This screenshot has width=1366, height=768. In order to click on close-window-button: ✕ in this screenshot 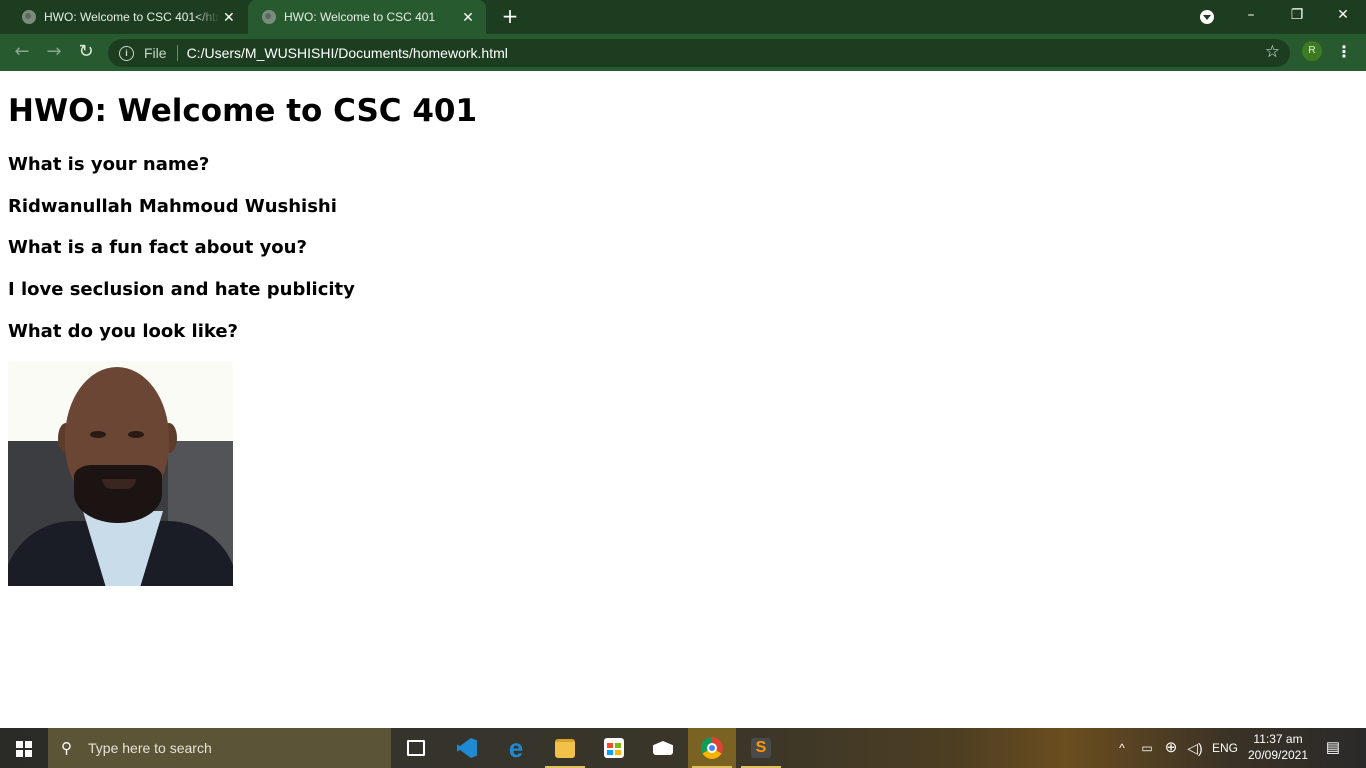, I will do `click(1343, 16)`.